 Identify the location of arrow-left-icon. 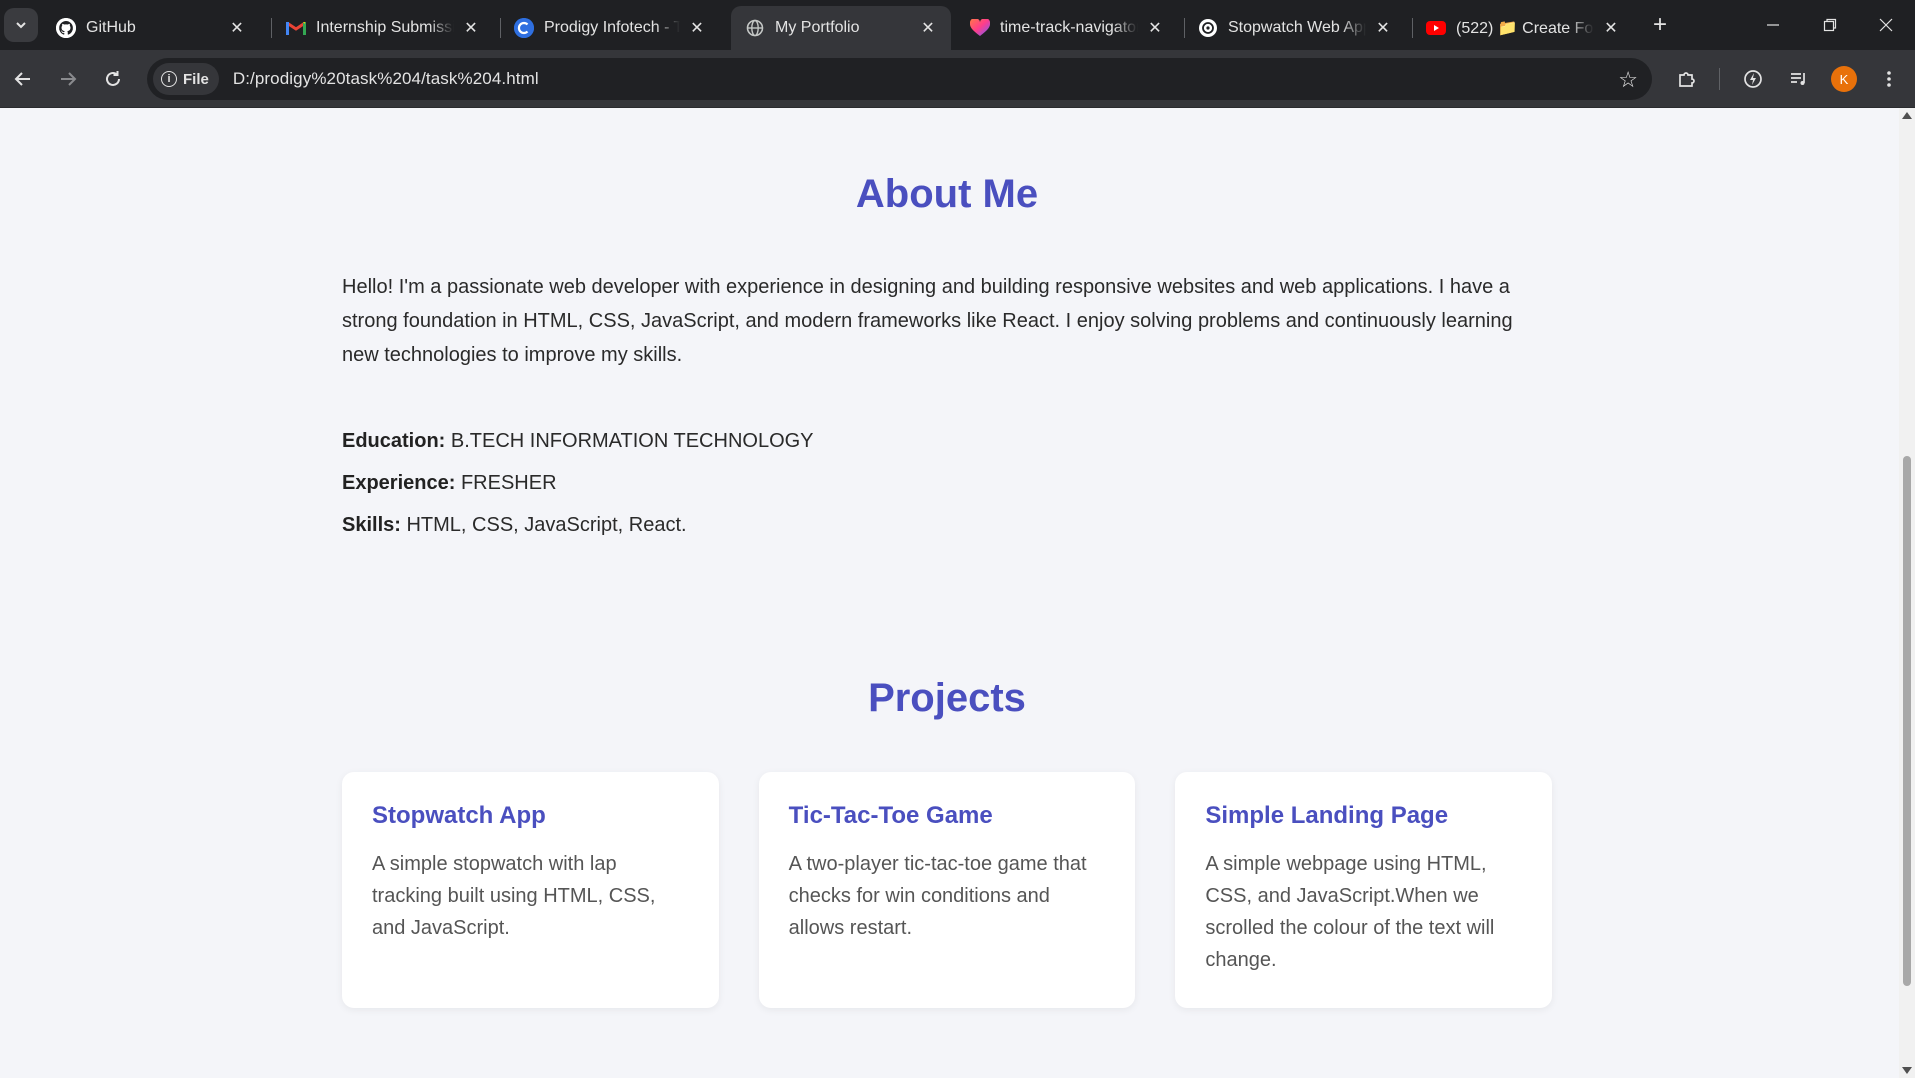
(22, 79).